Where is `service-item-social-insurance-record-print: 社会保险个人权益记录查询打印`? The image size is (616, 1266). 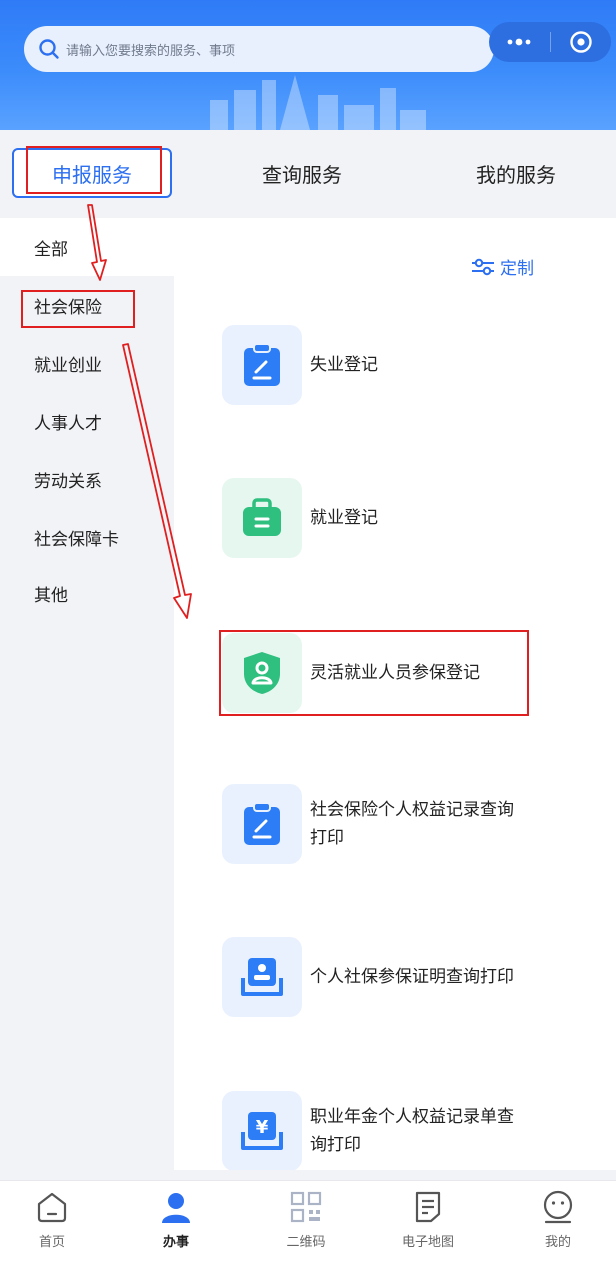 service-item-social-insurance-record-print: 社会保险个人权益记录查询打印 is located at coordinates (412, 824).